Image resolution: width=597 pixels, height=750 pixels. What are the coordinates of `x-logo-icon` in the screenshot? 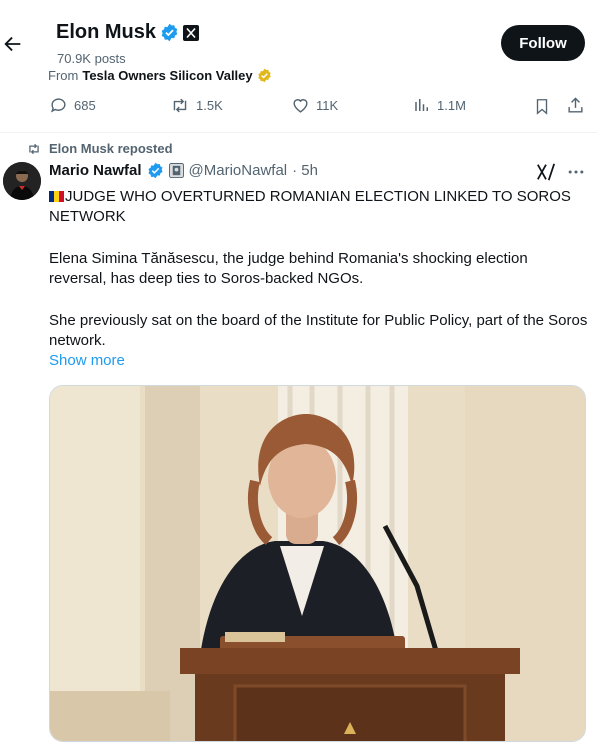 It's located at (191, 32).